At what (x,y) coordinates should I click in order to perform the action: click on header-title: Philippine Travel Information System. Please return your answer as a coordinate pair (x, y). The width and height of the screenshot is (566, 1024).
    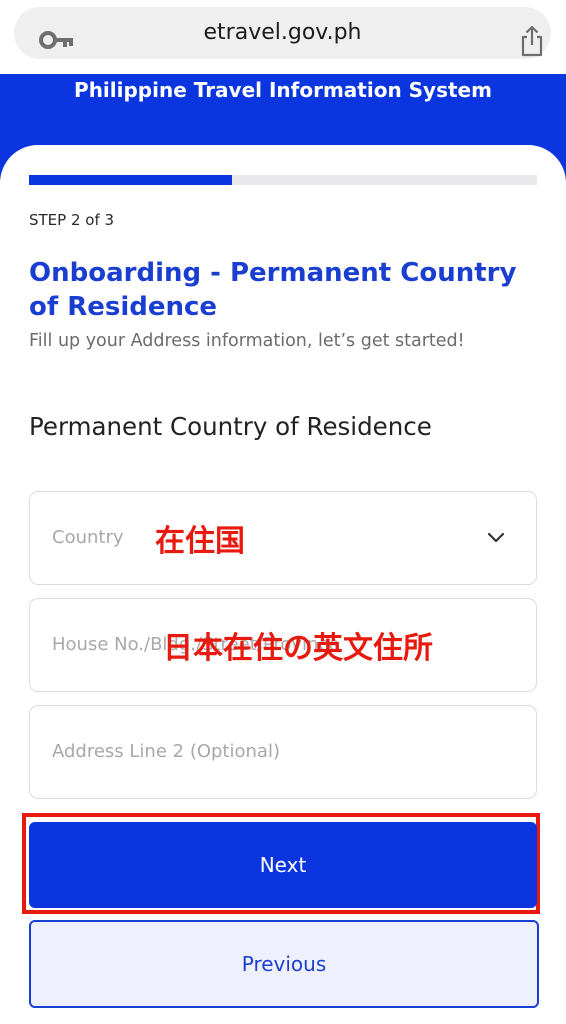
    Looking at the image, I should click on (283, 90).